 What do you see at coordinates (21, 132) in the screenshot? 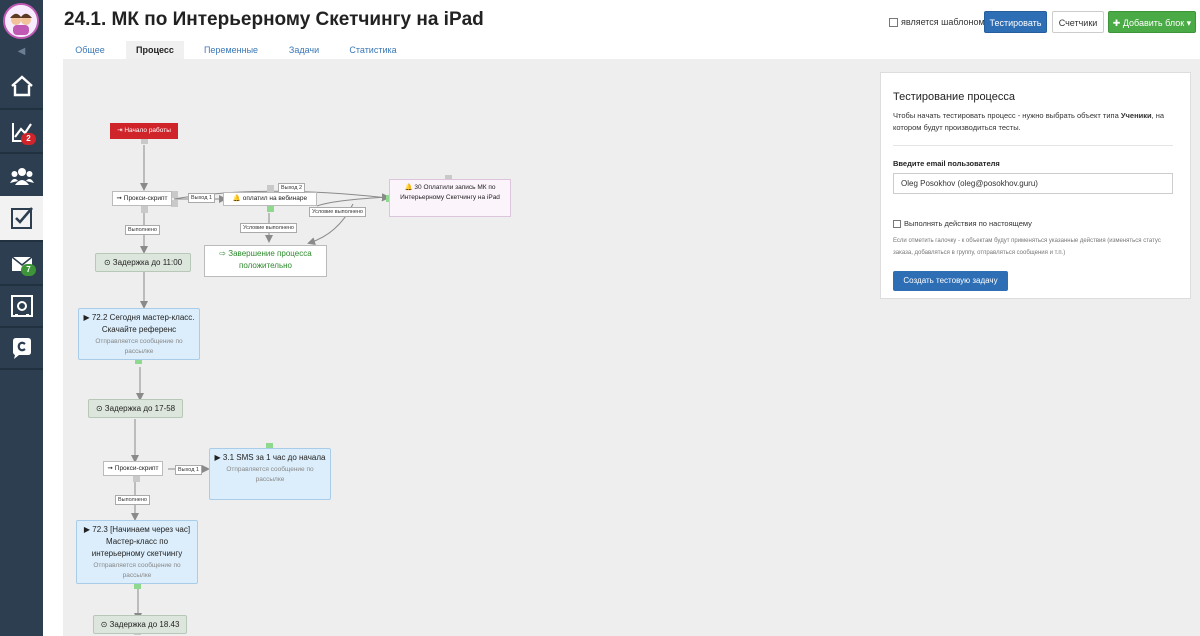
I see `sidebar-item-stats: 2` at bounding box center [21, 132].